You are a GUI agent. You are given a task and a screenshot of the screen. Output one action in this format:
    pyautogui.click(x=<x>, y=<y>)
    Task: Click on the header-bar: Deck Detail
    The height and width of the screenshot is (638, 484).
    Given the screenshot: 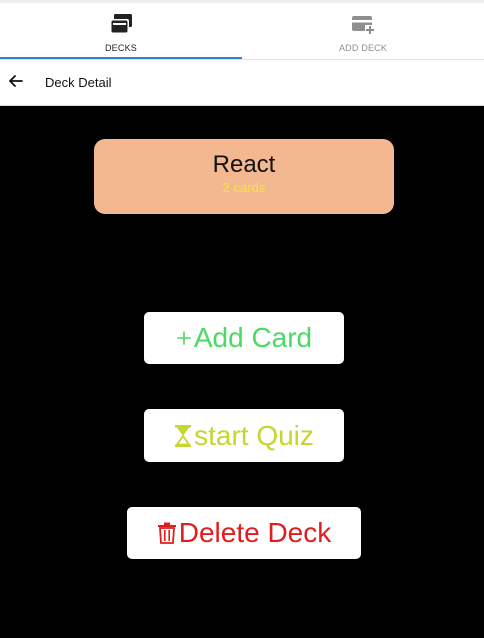 What is the action you would take?
    pyautogui.click(x=242, y=82)
    